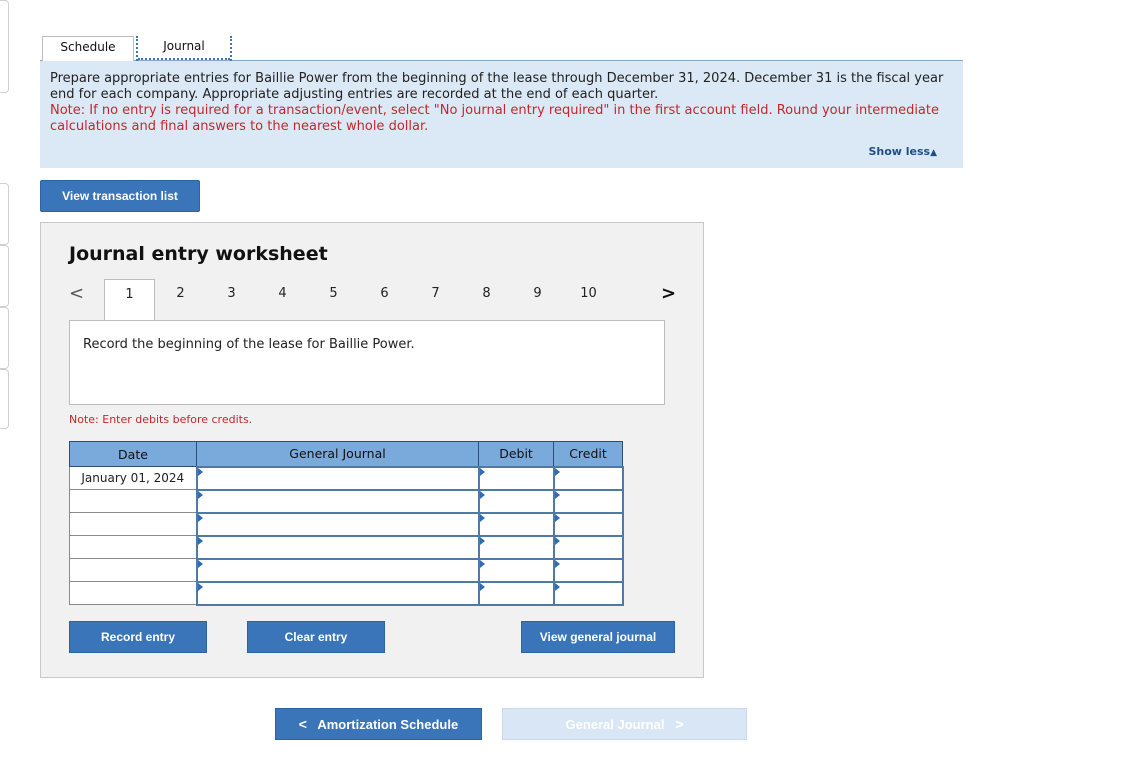  I want to click on page-tab-6: 6, so click(384, 299).